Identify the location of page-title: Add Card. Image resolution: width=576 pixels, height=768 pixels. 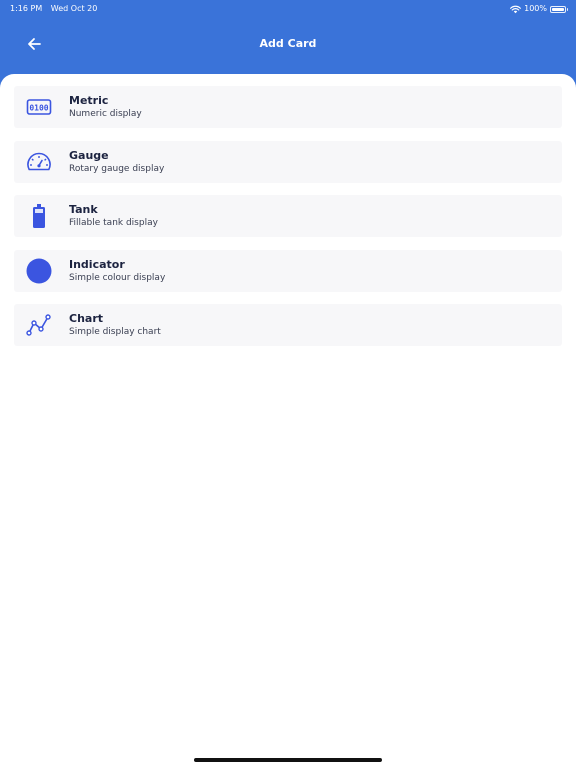
(288, 43).